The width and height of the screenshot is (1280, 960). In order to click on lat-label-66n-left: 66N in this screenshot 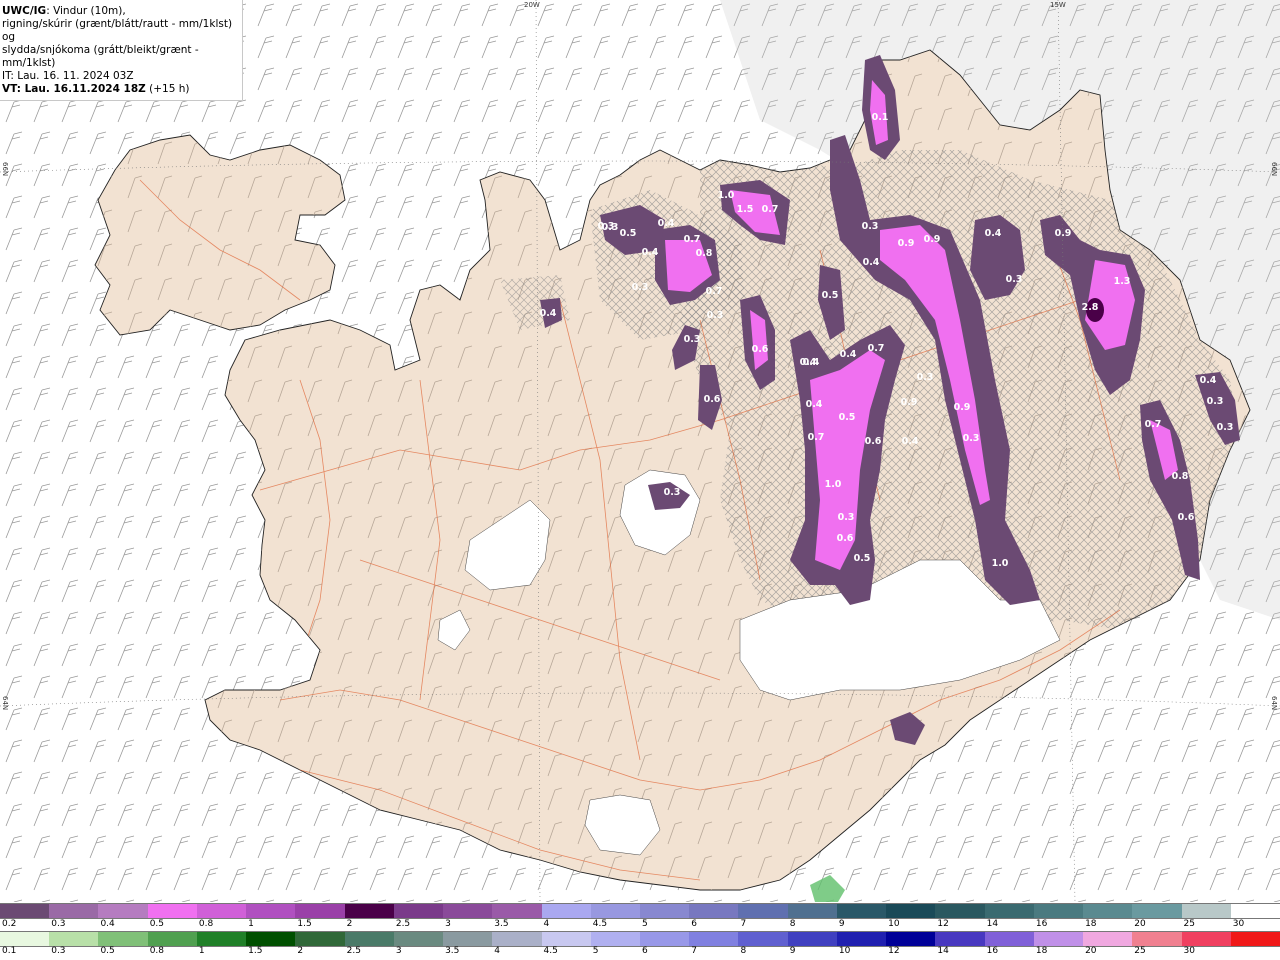, I will do `click(5, 169)`.